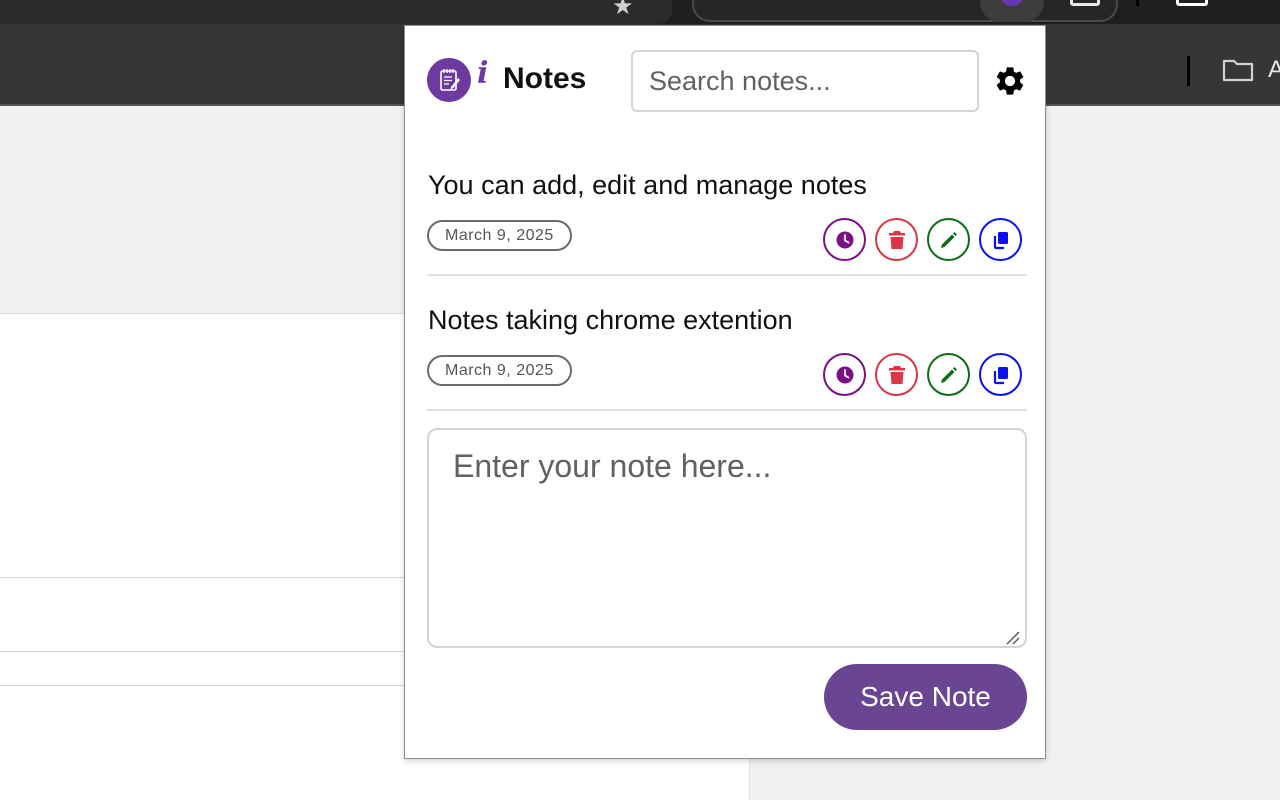 The height and width of the screenshot is (800, 1280). Describe the element at coordinates (1012, 11) in the screenshot. I see `notes-extension-icon` at that location.